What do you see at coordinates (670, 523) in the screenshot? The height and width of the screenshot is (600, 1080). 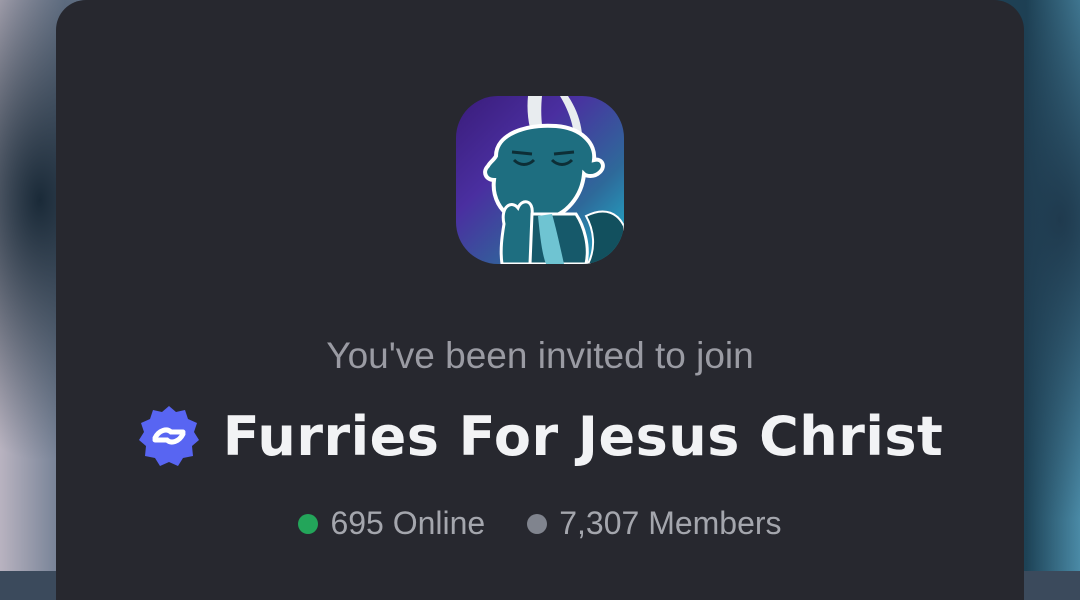 I see `members-label: 7,307 Members` at bounding box center [670, 523].